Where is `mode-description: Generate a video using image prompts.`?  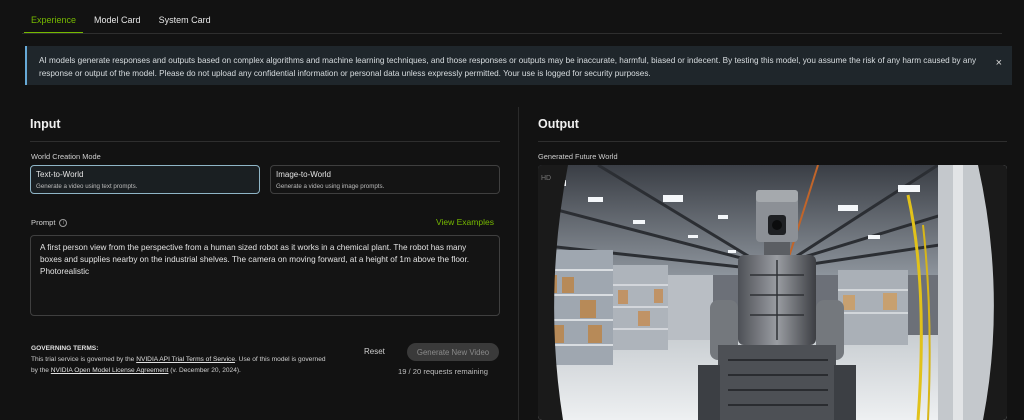
mode-description: Generate a video using image prompts. is located at coordinates (330, 186).